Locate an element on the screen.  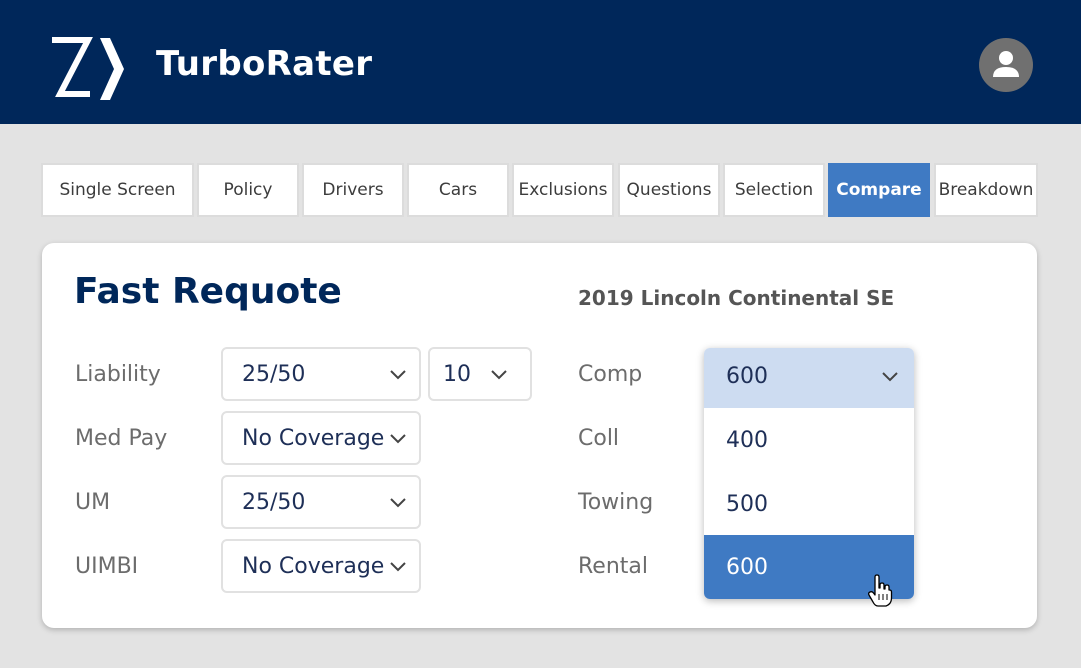
tab-selection: Selection is located at coordinates (774, 190).